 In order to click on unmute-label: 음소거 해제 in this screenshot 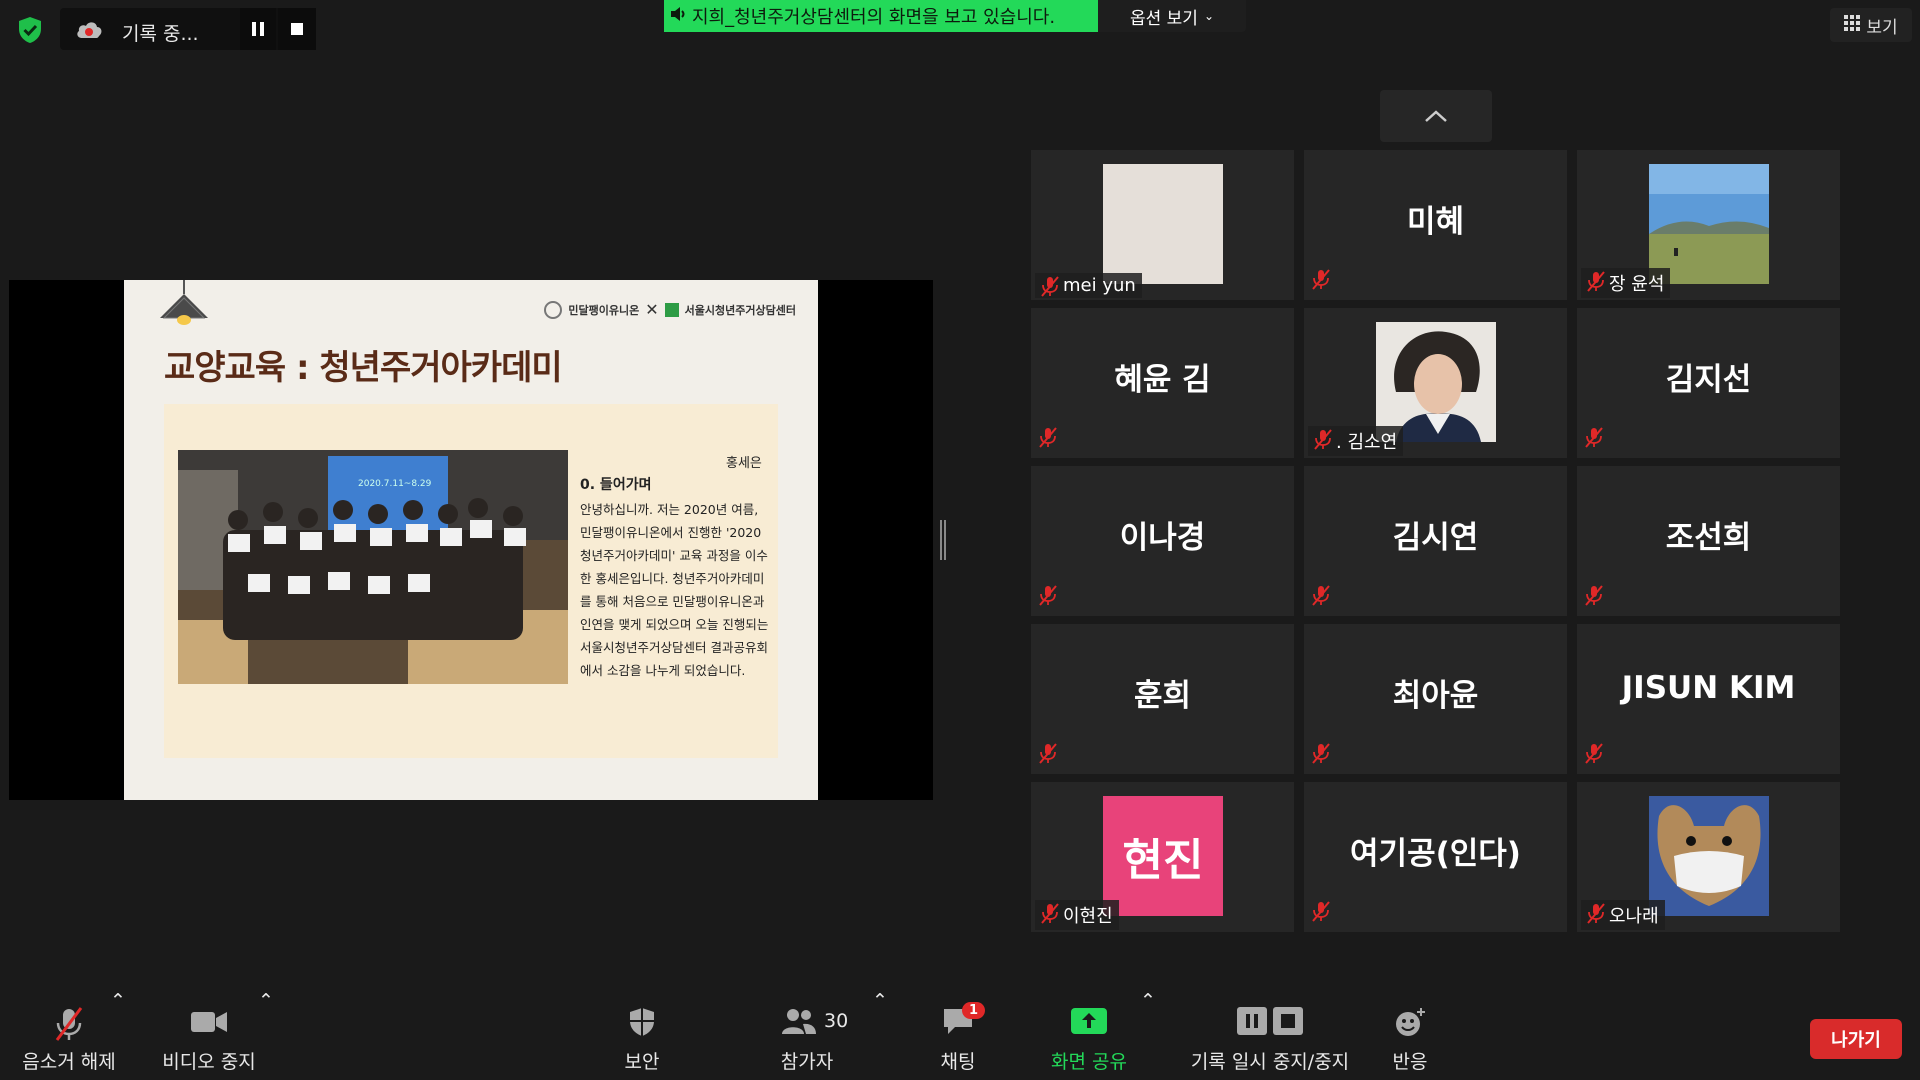, I will do `click(69, 1062)`.